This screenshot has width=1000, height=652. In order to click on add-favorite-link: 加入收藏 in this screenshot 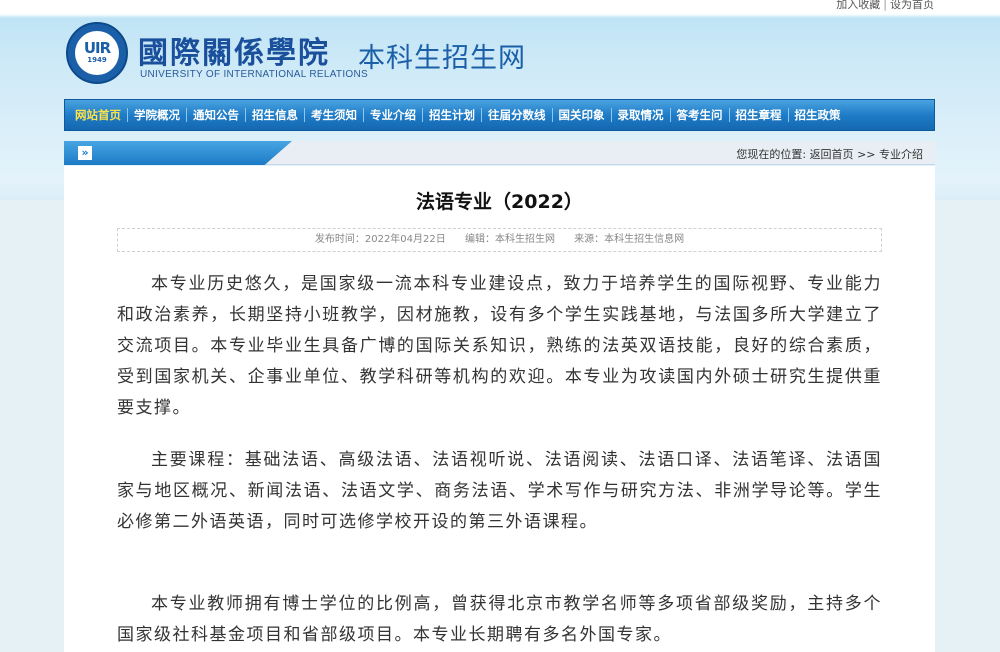, I will do `click(858, 5)`.